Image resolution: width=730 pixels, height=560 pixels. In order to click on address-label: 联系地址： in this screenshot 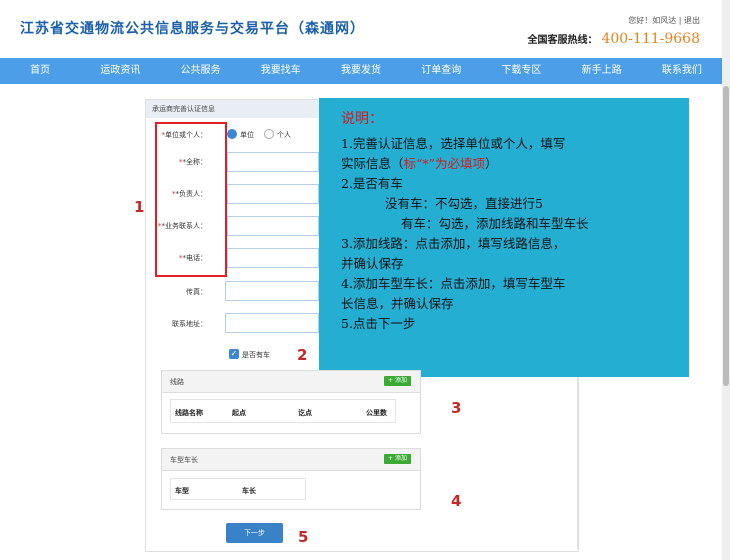, I will do `click(189, 324)`.